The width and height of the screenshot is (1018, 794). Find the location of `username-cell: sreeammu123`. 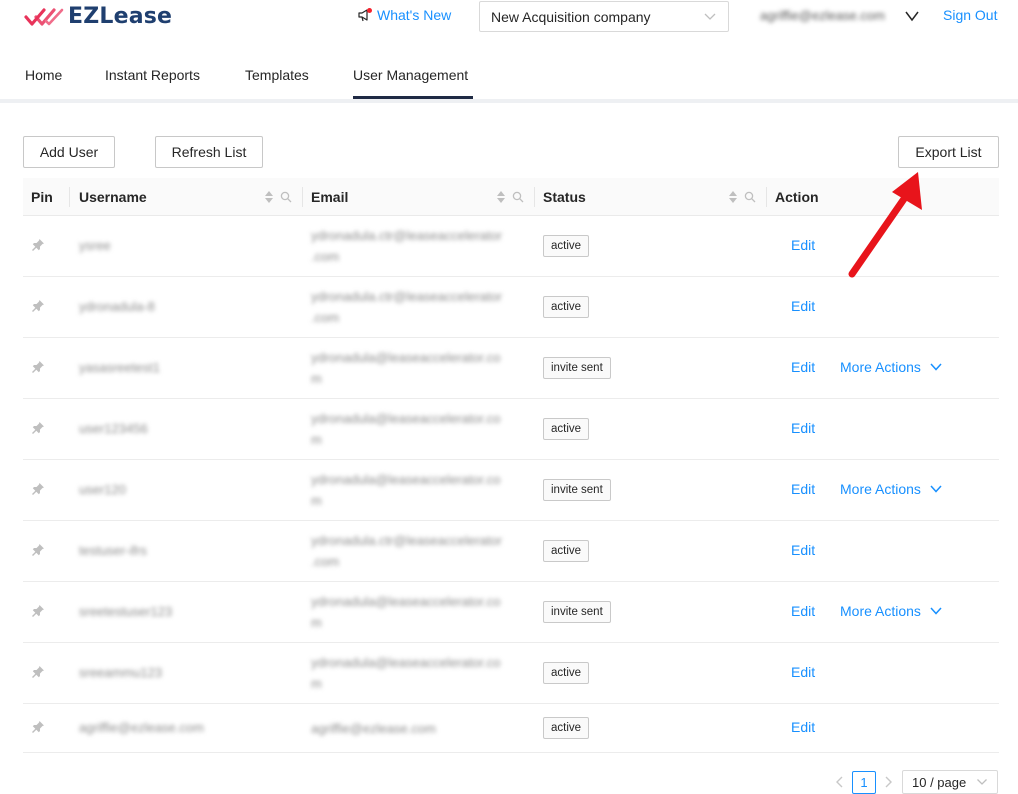

username-cell: sreeammu123 is located at coordinates (121, 672).